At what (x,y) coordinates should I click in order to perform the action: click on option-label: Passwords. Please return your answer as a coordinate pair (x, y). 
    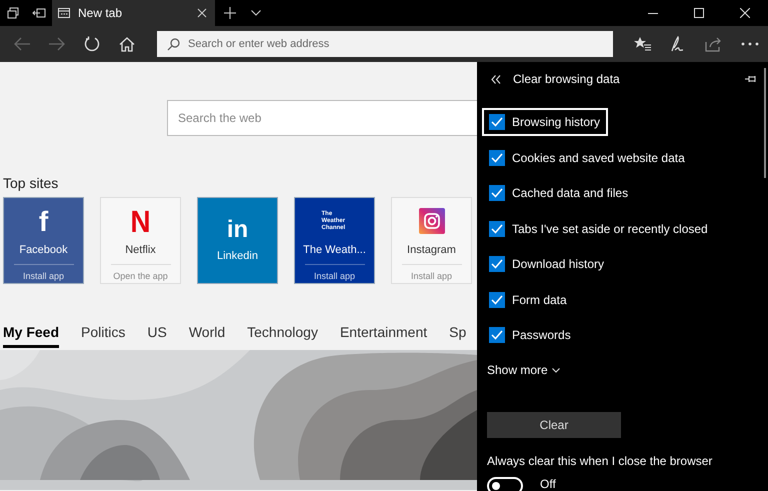
    Looking at the image, I should click on (541, 335).